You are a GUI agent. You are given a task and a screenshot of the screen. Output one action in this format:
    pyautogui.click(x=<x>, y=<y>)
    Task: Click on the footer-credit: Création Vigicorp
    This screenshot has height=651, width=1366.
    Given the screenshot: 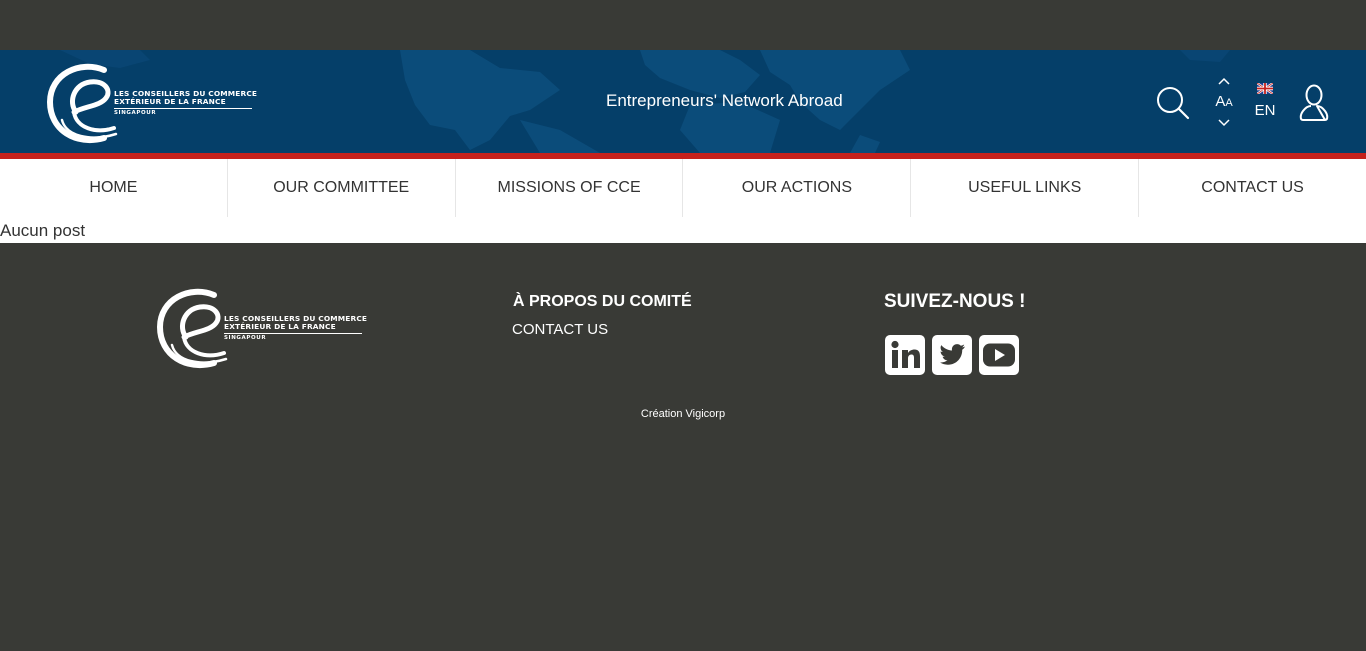 What is the action you would take?
    pyautogui.click(x=683, y=414)
    